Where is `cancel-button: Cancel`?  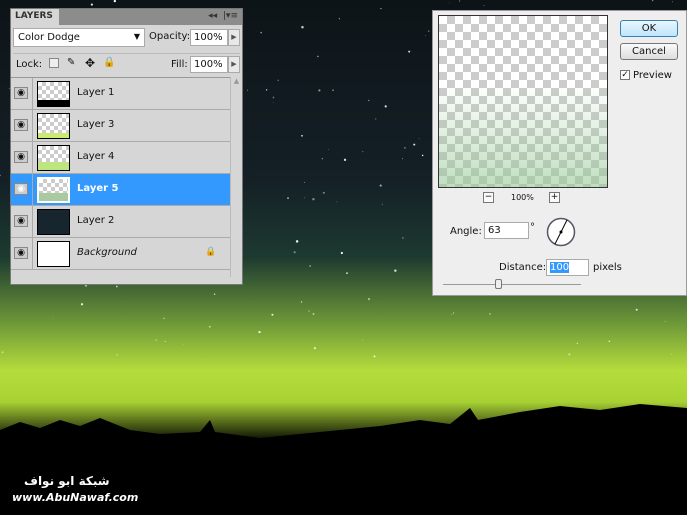 cancel-button: Cancel is located at coordinates (649, 51).